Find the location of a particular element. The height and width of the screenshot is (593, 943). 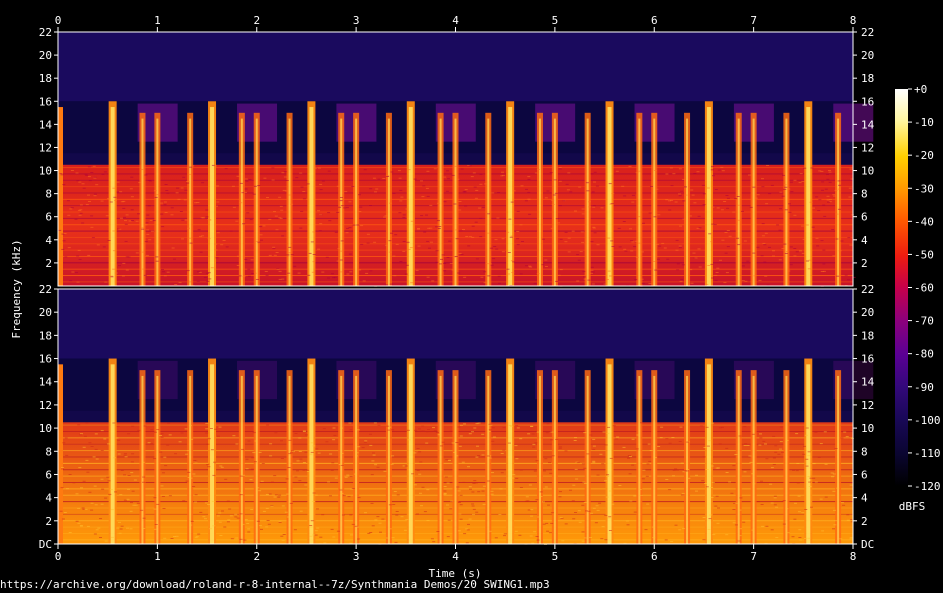

ch1-secondary-hit-core is located at coordinates (289, 202).